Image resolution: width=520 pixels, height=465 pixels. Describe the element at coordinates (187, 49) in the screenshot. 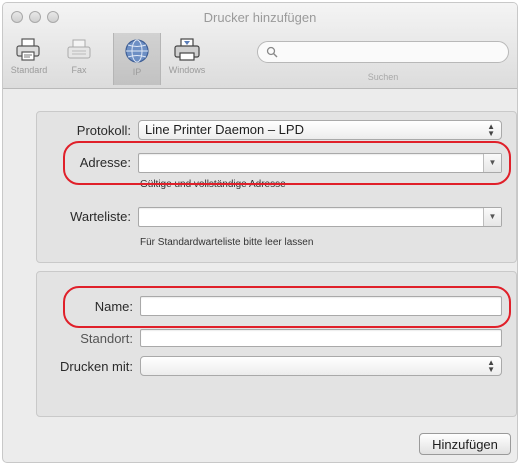

I see `windows-printer-icon` at that location.